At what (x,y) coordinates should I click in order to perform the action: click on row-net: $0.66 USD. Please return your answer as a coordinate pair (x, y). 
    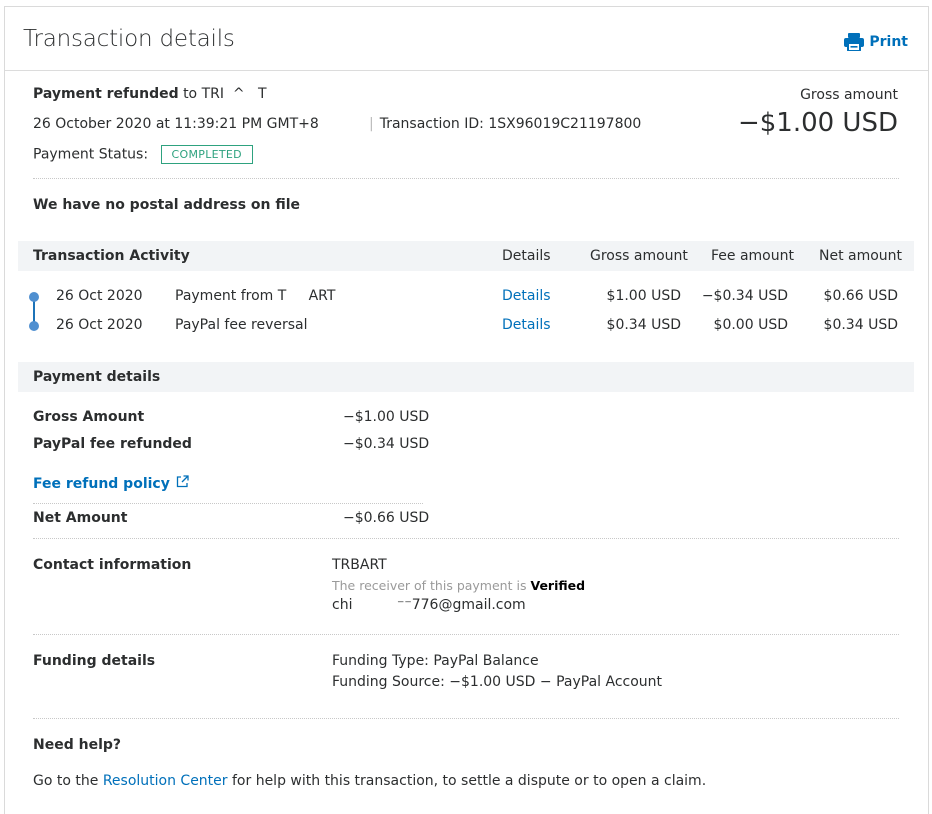
    Looking at the image, I should click on (860, 296).